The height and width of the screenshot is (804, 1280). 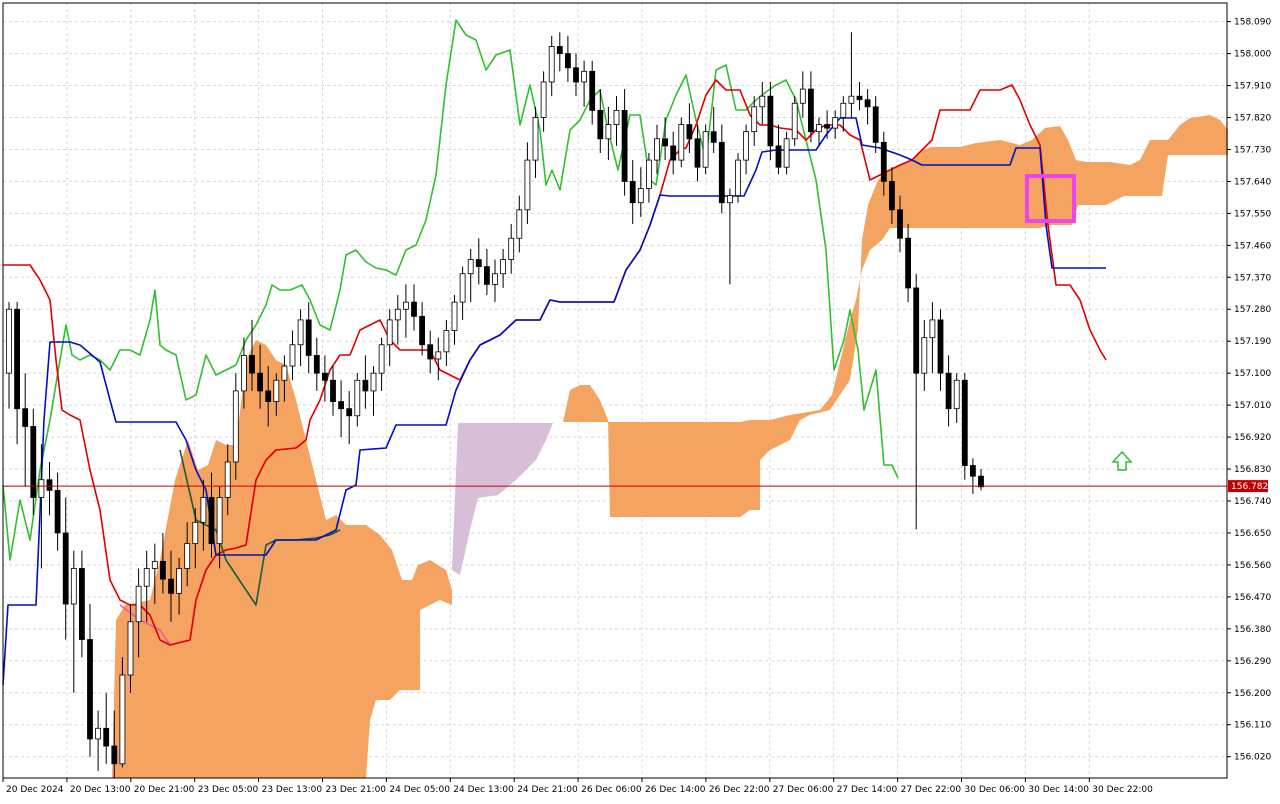 What do you see at coordinates (1252, 182) in the screenshot?
I see `y-tick-label: 157.640` at bounding box center [1252, 182].